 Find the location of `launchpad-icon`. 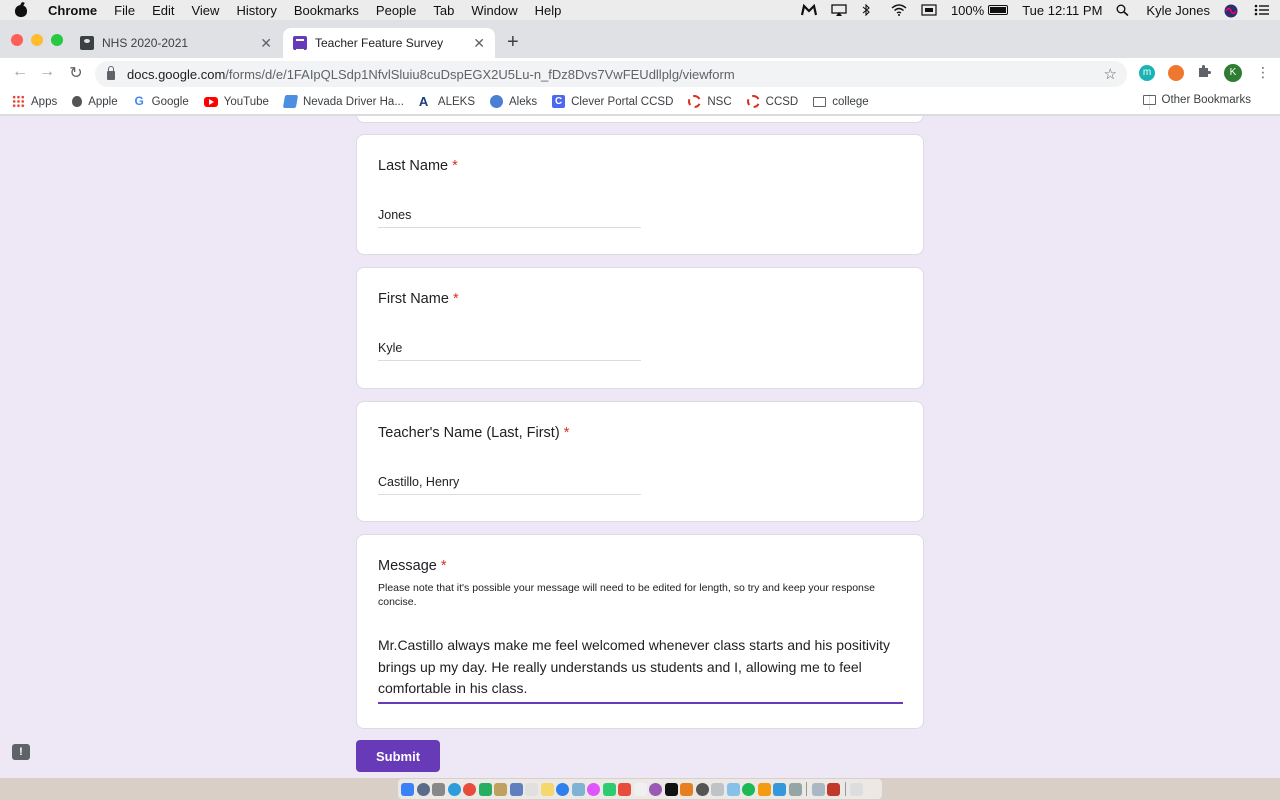

launchpad-icon is located at coordinates (423, 789).